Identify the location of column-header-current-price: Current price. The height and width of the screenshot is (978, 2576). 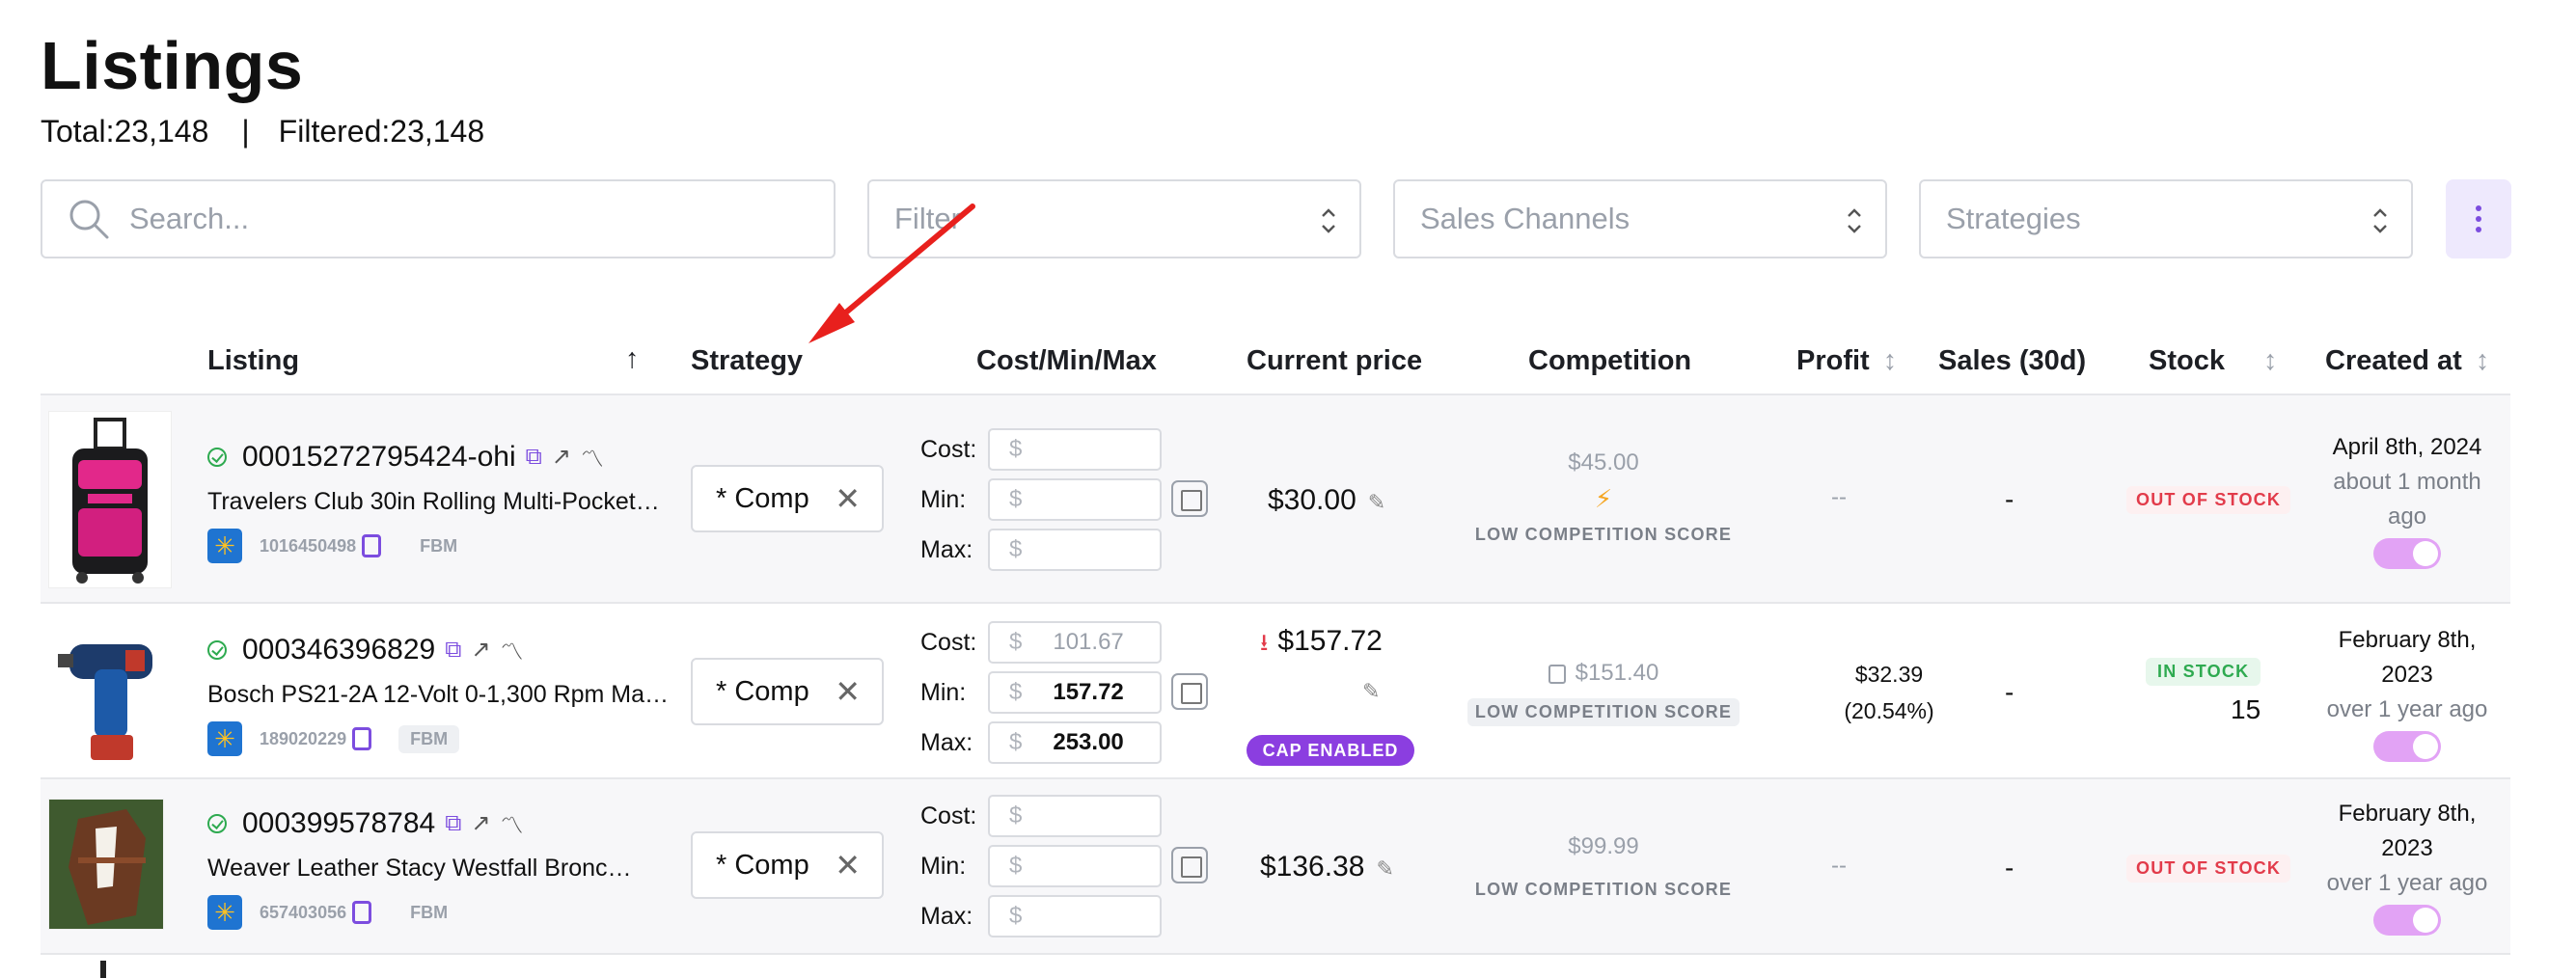
(1334, 361).